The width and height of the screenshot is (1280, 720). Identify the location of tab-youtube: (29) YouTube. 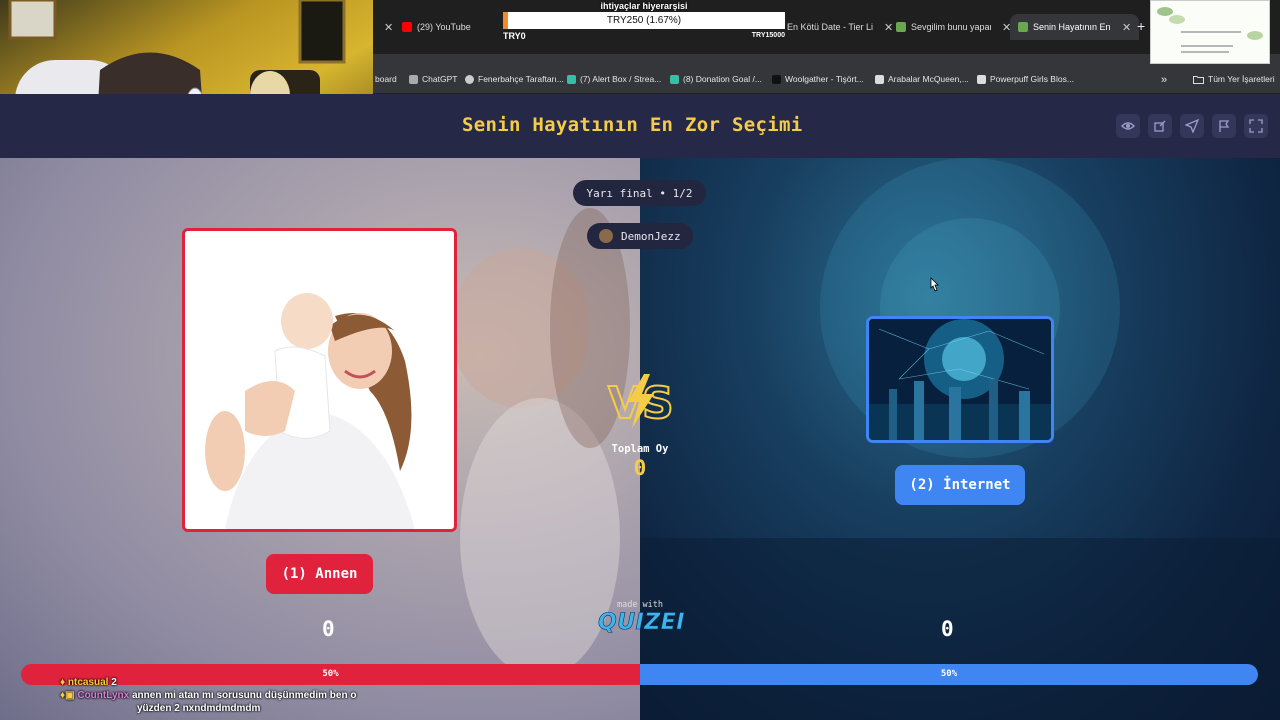
(436, 27).